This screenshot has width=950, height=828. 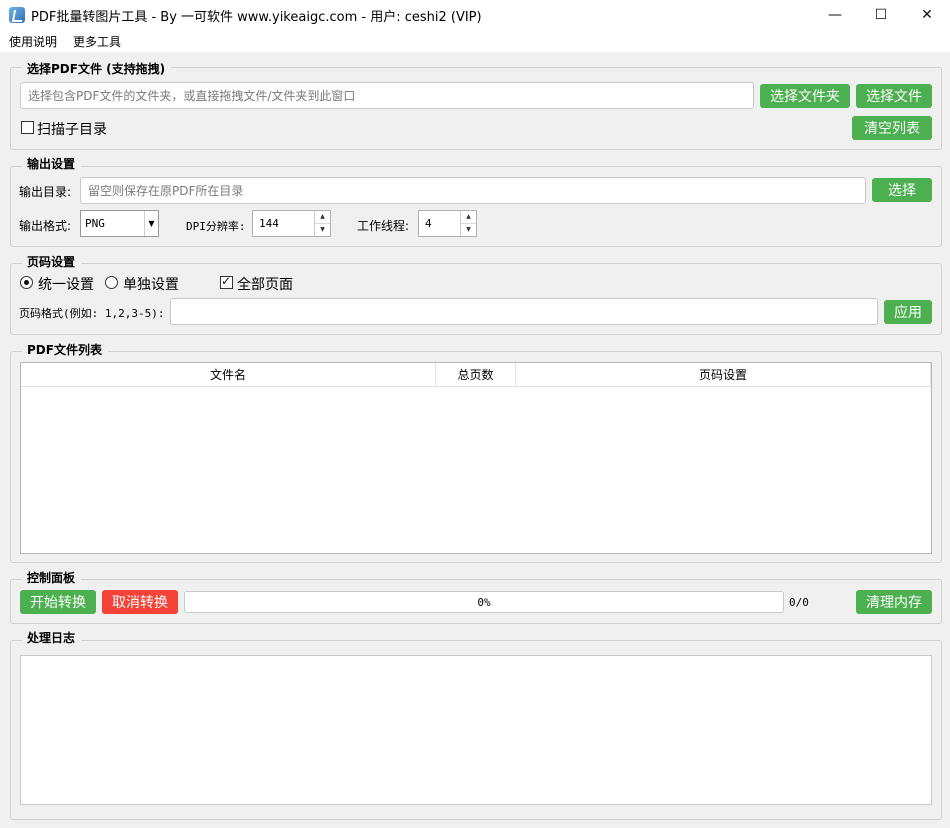 I want to click on page-settings-title: 页码设置, so click(x=52, y=261).